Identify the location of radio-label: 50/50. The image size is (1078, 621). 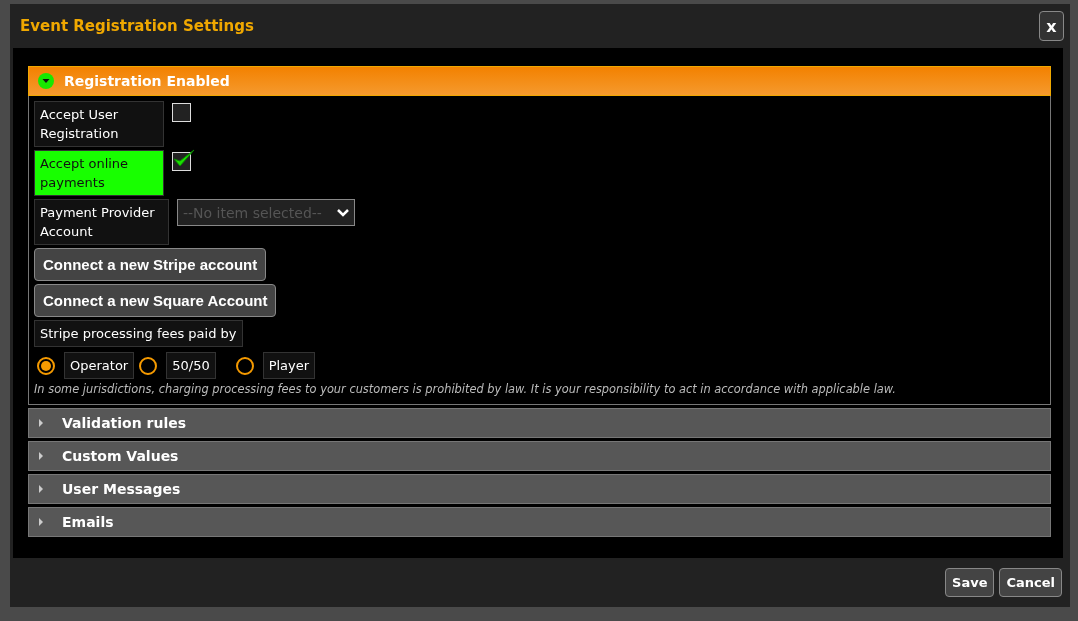
(191, 365).